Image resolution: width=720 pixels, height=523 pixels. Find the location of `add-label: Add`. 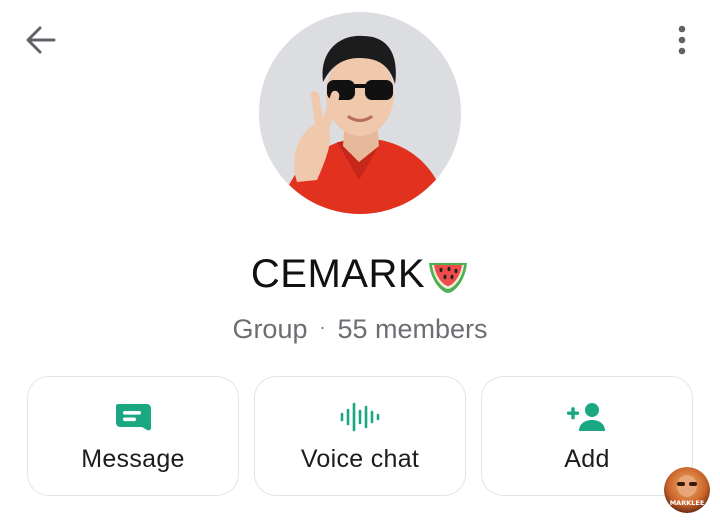

add-label: Add is located at coordinates (587, 459).